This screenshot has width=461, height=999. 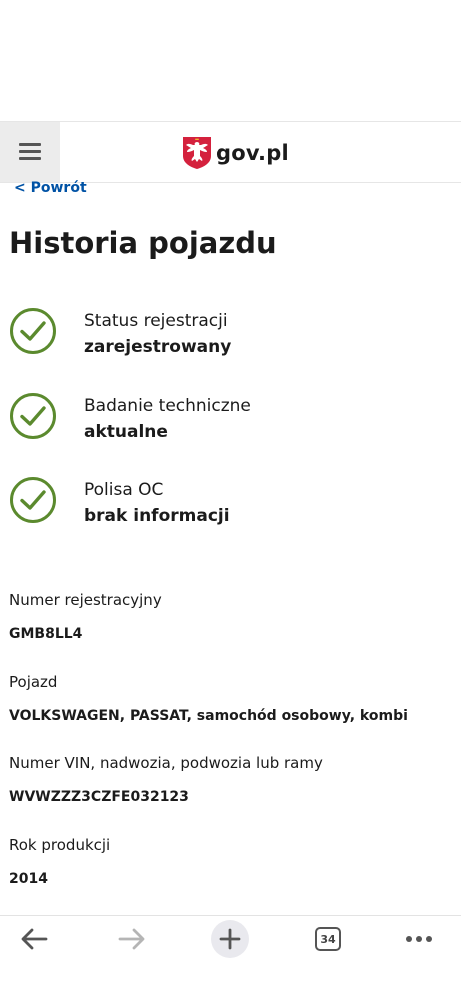 I want to click on status-value: brak informacji, so click(x=157, y=516).